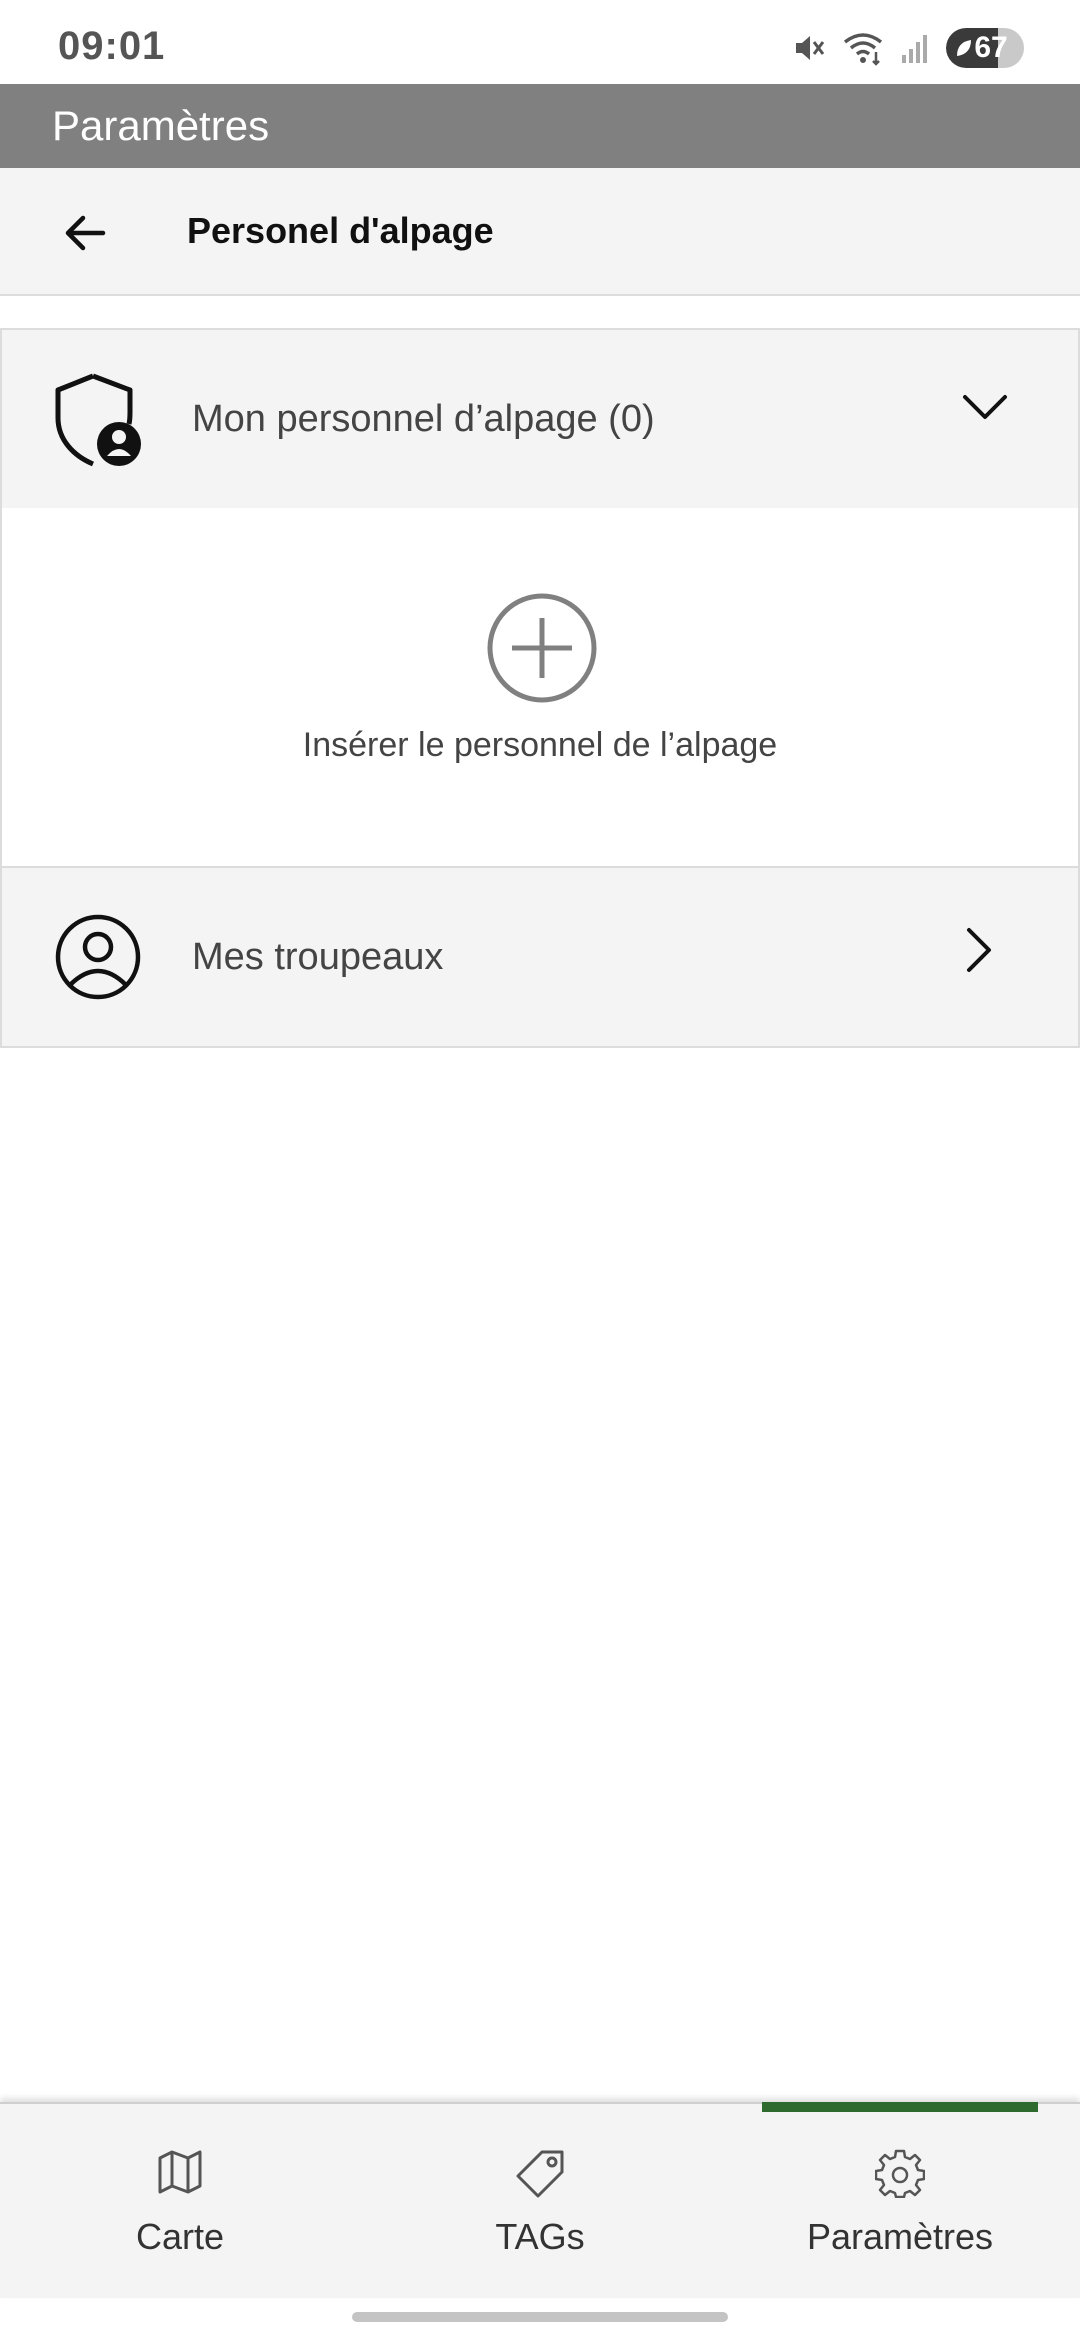 Image resolution: width=1080 pixels, height=2340 pixels. I want to click on status-icons: 67, so click(908, 48).